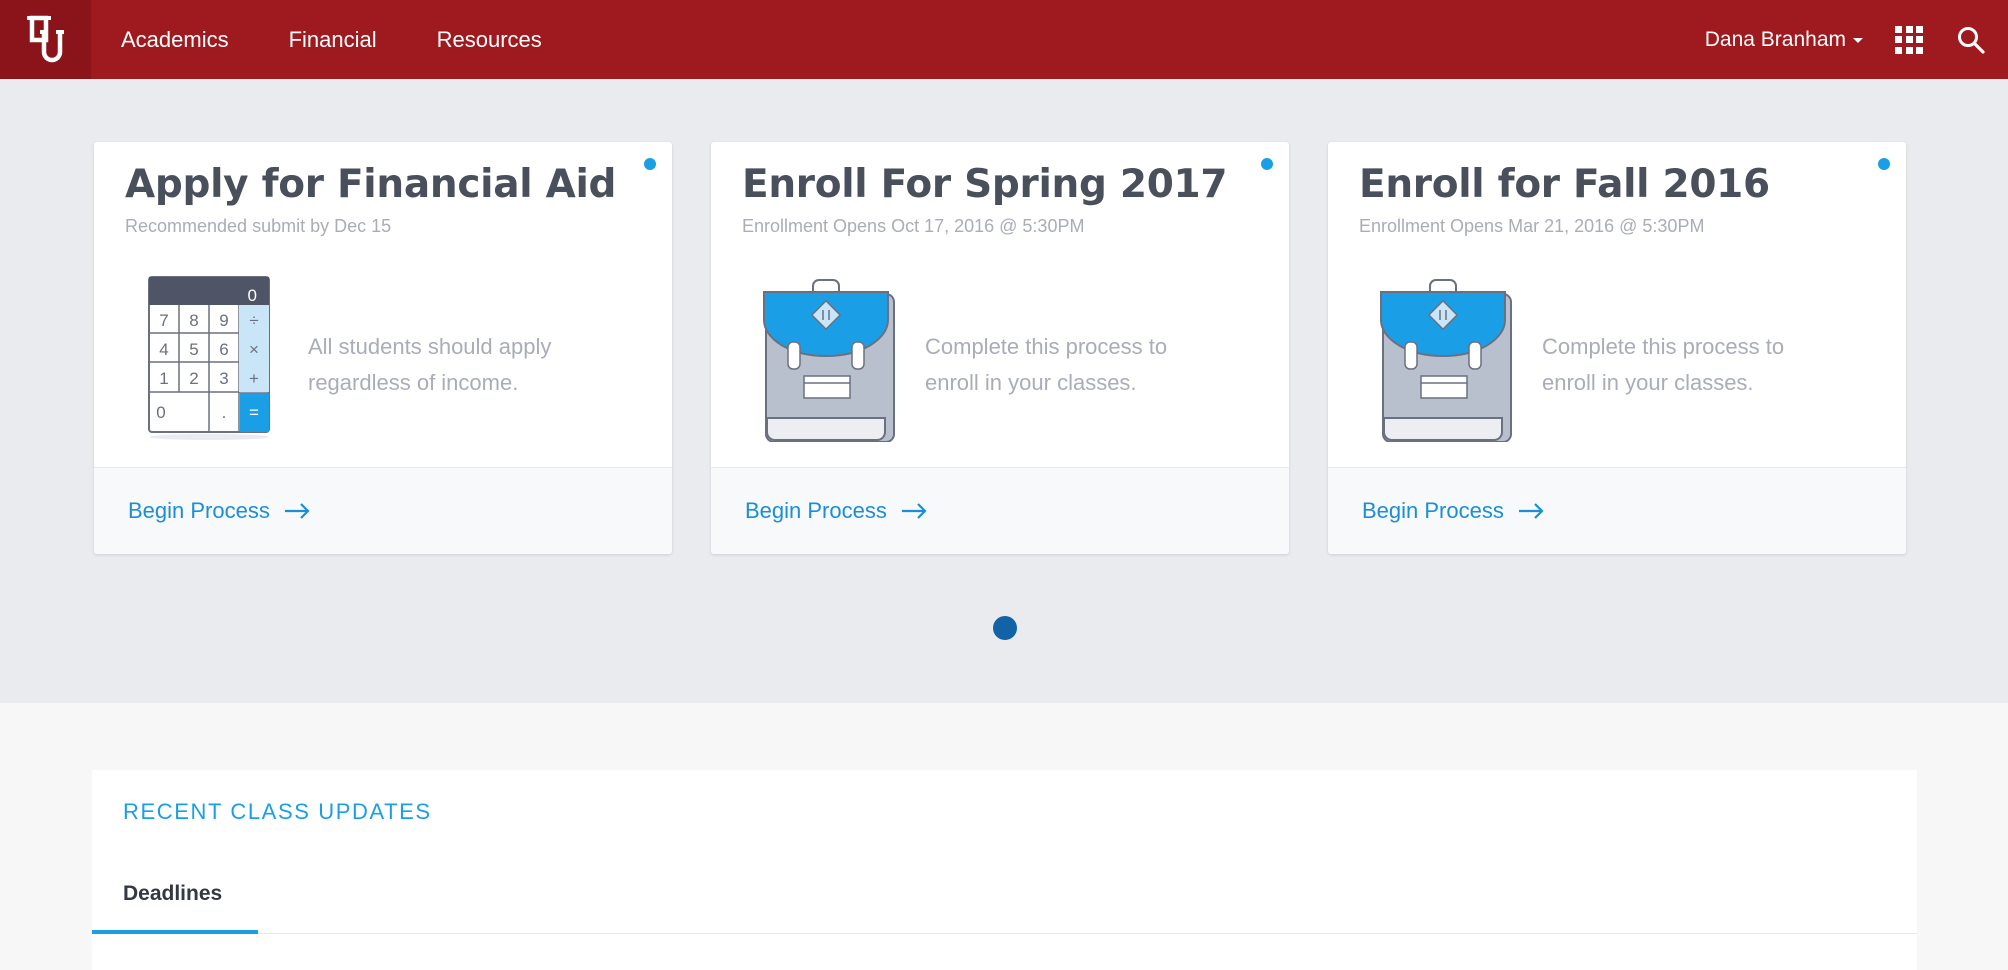 Image resolution: width=2008 pixels, height=970 pixels. I want to click on tab-deadlines: Deadlines, so click(172, 894).